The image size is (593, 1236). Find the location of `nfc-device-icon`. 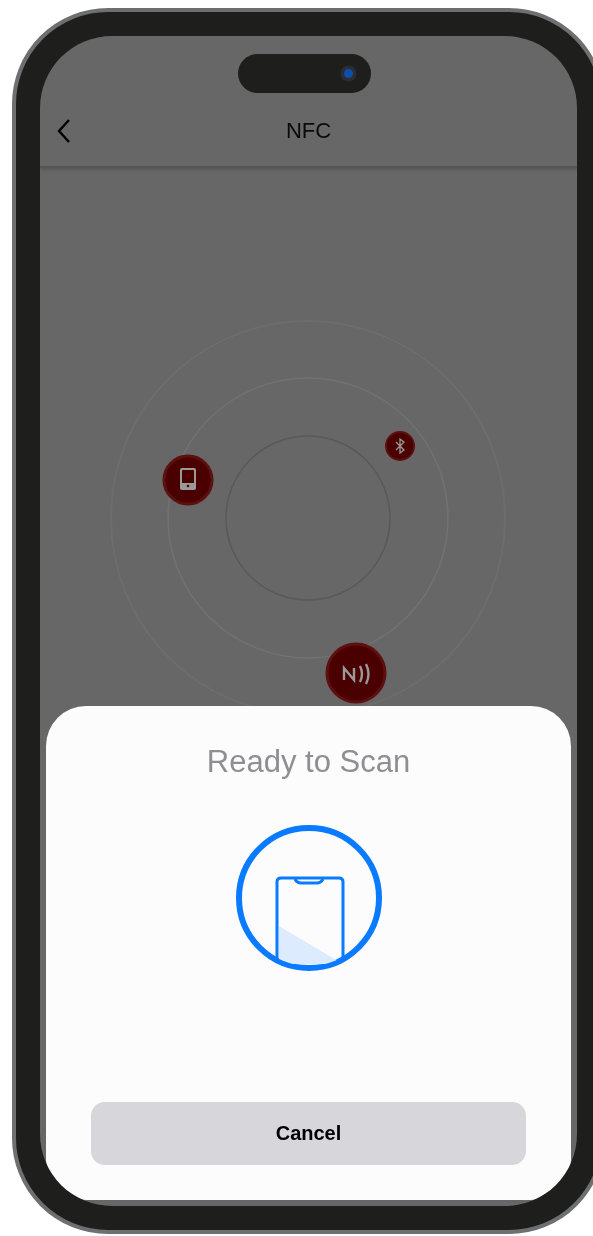

nfc-device-icon is located at coordinates (356, 673).